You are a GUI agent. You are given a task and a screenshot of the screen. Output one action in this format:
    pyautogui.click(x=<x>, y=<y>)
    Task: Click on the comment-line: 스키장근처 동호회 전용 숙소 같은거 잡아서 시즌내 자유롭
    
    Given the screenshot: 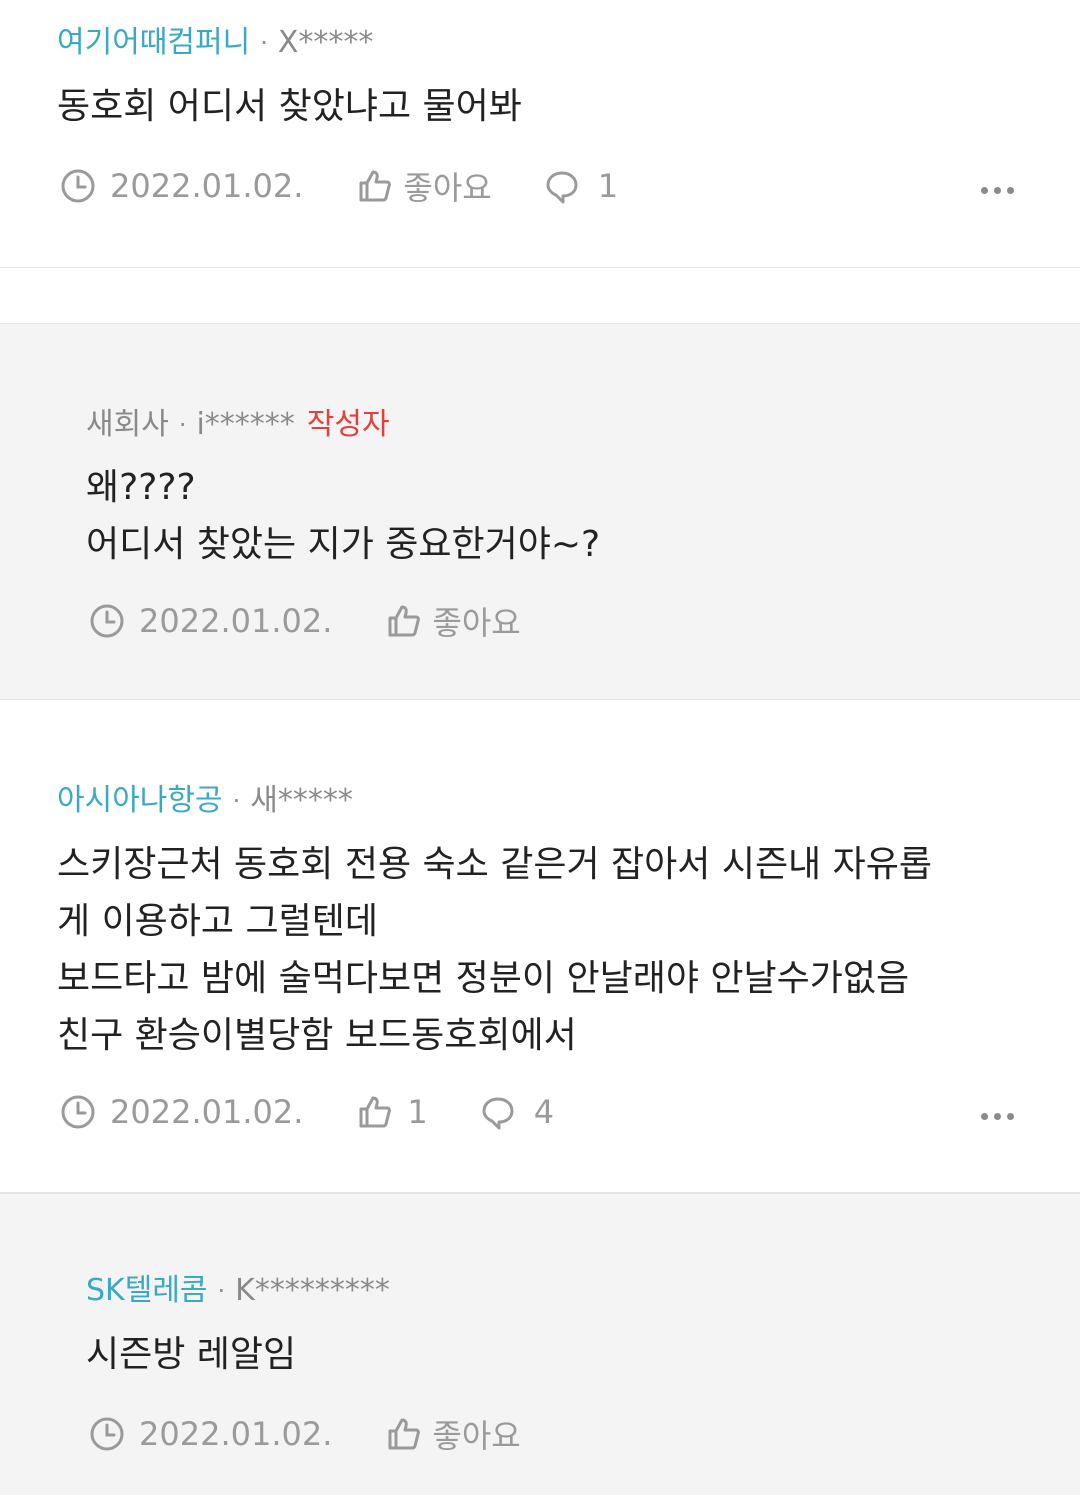 What is the action you would take?
    pyautogui.click(x=494, y=864)
    